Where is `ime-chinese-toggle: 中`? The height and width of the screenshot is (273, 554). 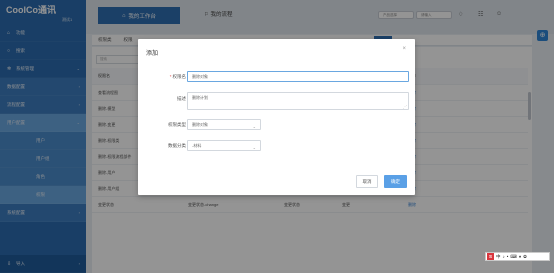 ime-chinese-toggle: 中 is located at coordinates (498, 257).